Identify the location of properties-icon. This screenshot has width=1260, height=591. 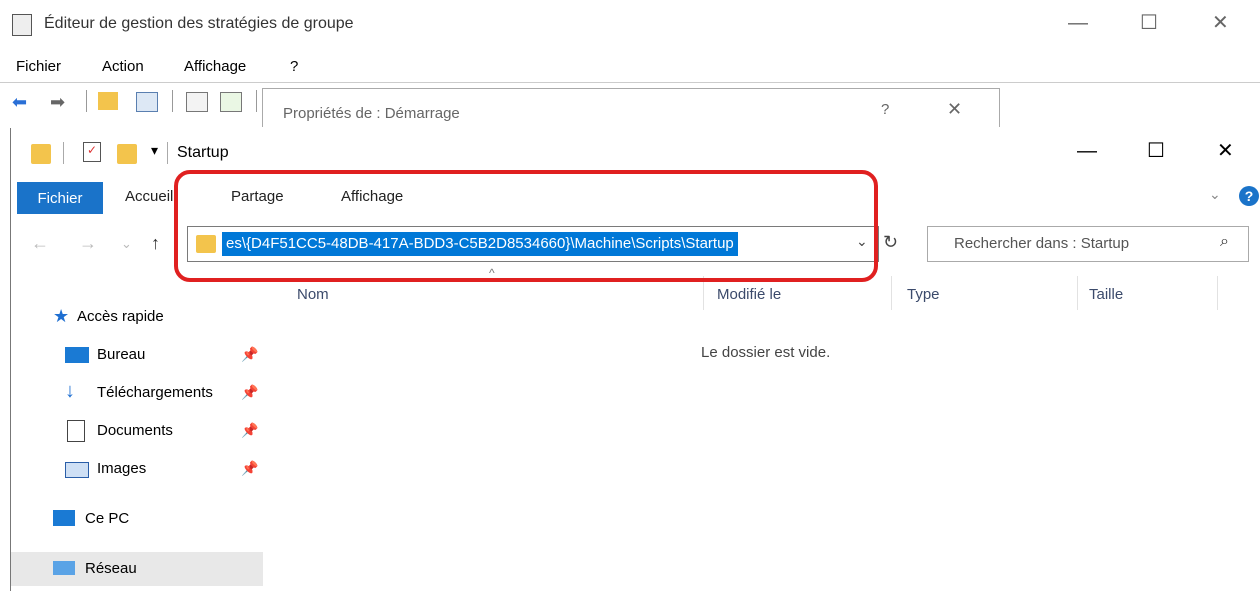
(197, 102).